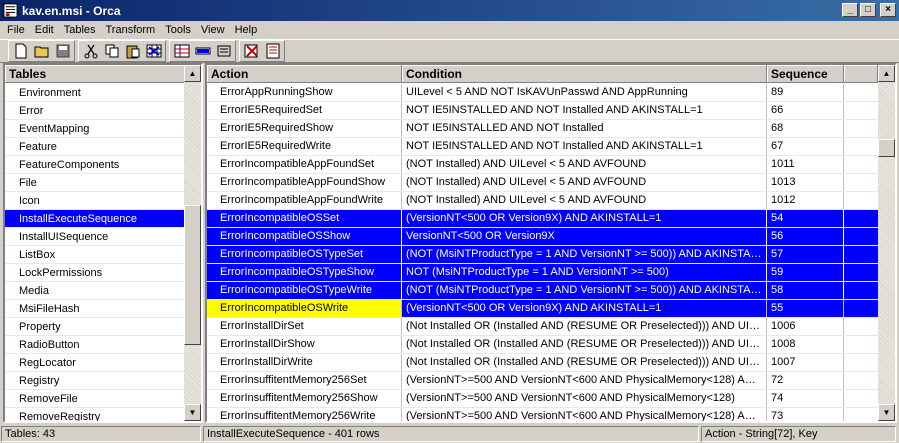  What do you see at coordinates (95, 219) in the screenshot?
I see `table-list-item: InstallExecuteSequence` at bounding box center [95, 219].